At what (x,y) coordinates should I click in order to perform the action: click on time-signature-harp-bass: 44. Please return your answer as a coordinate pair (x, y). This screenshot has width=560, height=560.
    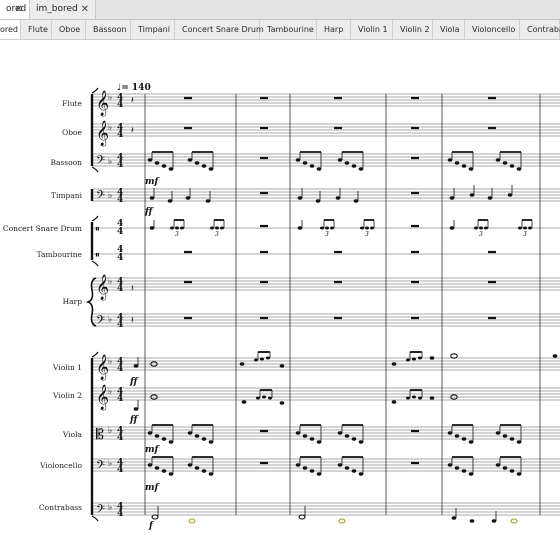
    Looking at the image, I should click on (120, 321).